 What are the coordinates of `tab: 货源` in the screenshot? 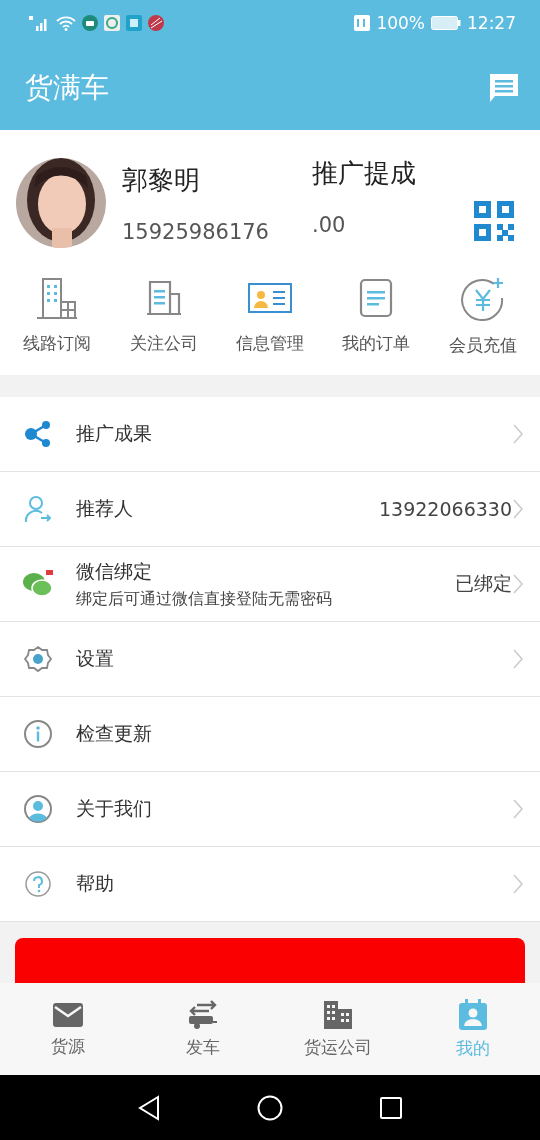 It's located at (67, 1029).